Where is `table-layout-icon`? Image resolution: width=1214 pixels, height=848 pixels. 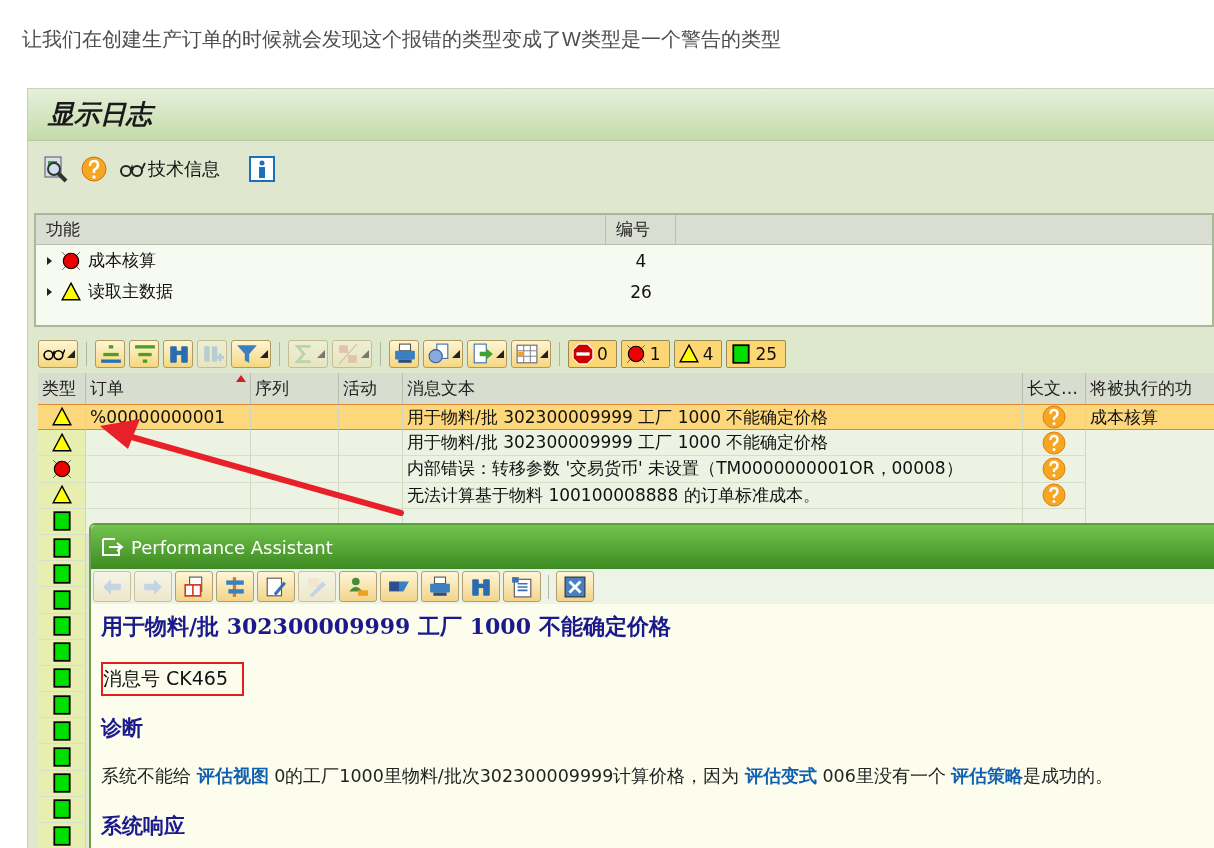
table-layout-icon is located at coordinates (527, 353).